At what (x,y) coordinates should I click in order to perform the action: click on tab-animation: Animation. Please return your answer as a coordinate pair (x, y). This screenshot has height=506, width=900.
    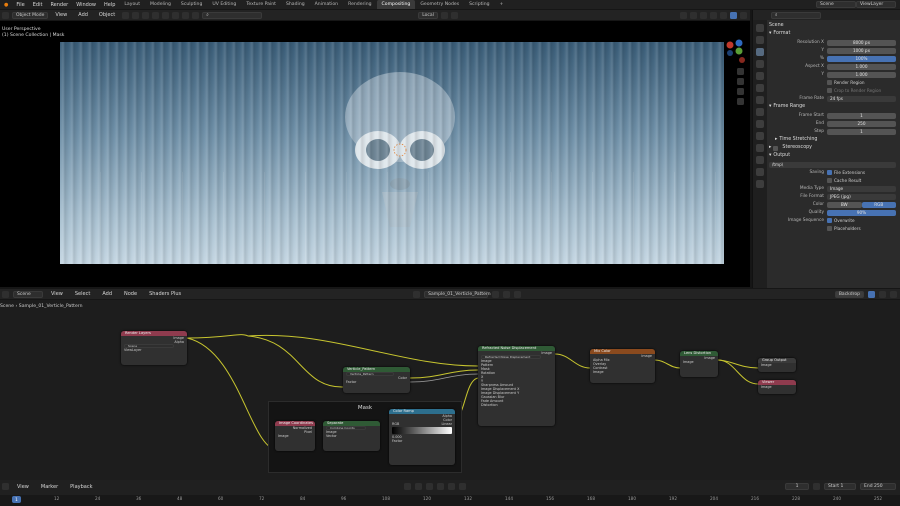
    Looking at the image, I should click on (326, 4).